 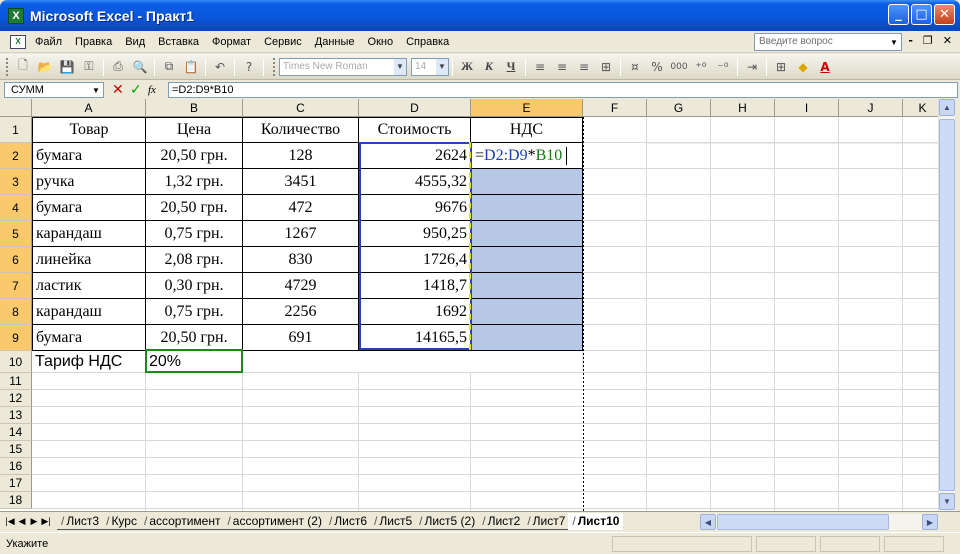 I want to click on menu-tools: Сервис, so click(x=283, y=42).